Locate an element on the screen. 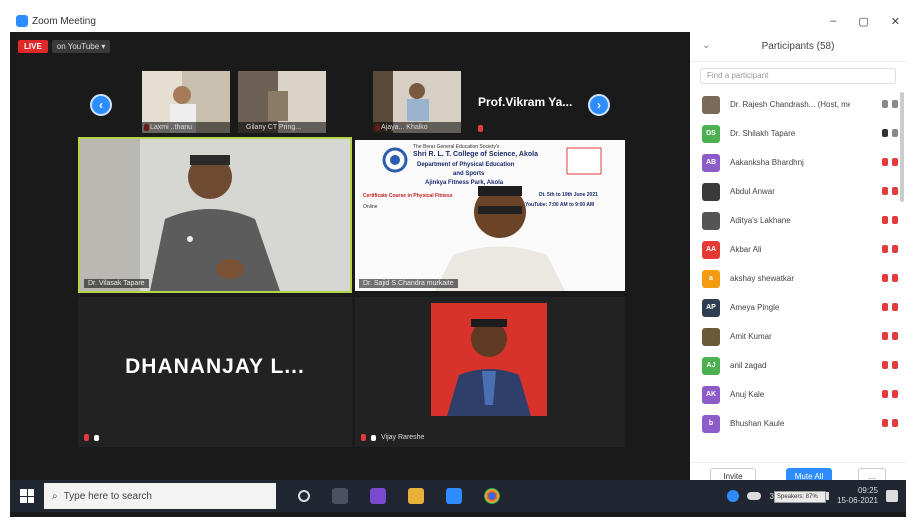 Image resolution: width=911 pixels, height=527 pixels. taskbar-search-input: ⌕ Type here to search is located at coordinates (160, 496).